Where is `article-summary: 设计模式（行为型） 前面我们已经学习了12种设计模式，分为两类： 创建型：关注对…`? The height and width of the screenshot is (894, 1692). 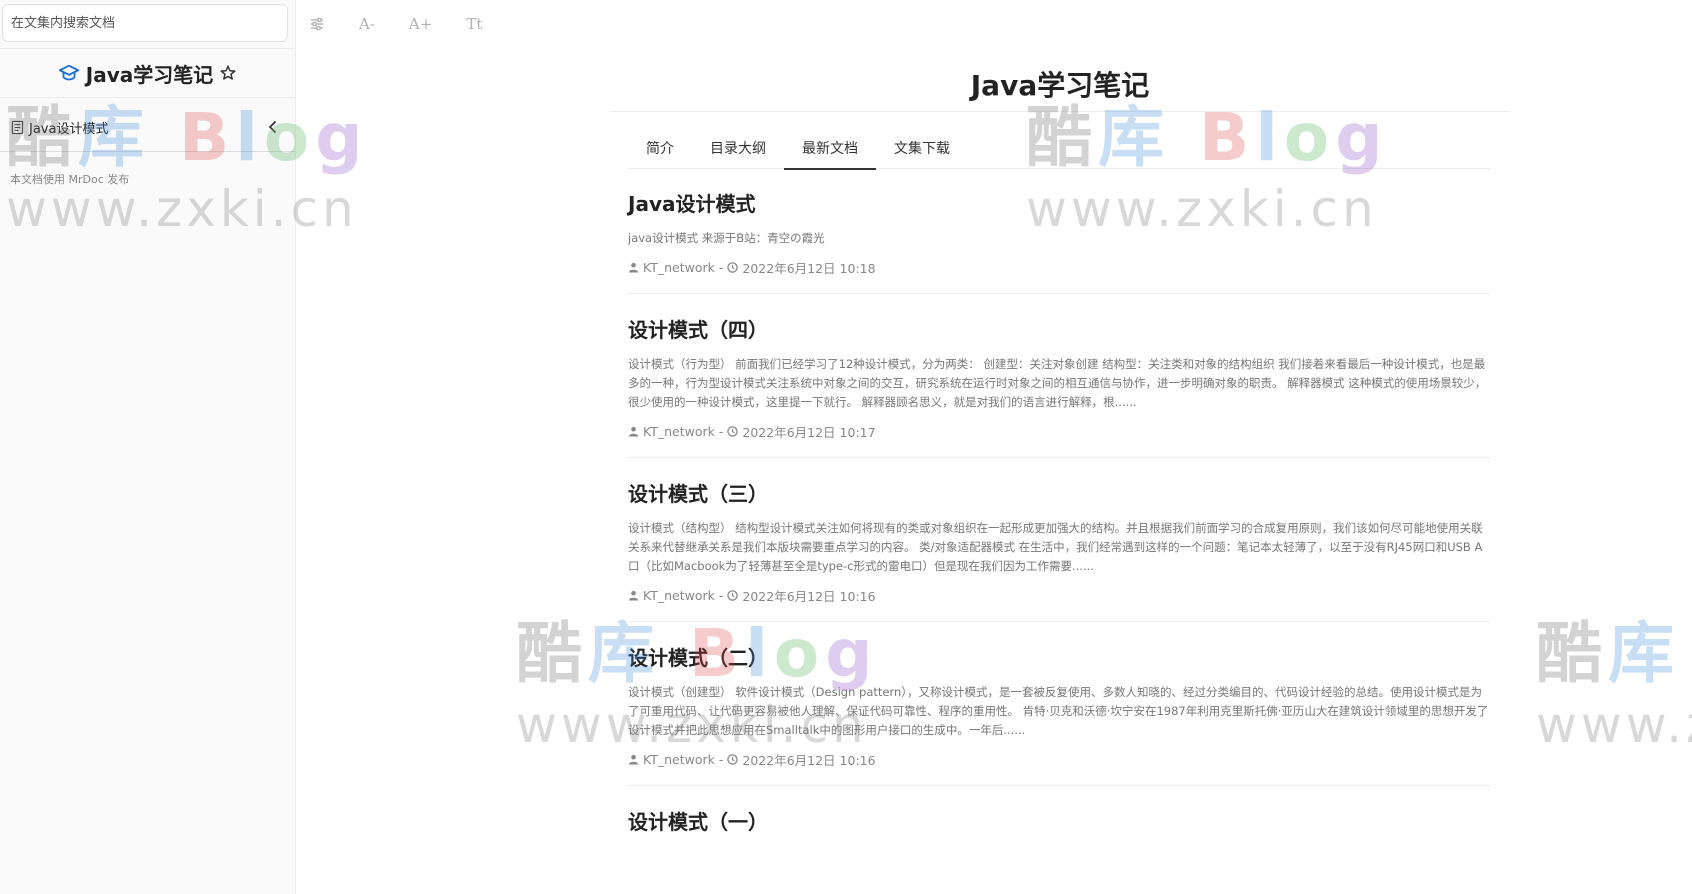
article-summary: 设计模式（行为型） 前面我们已经学习了12种设计模式，分为两类： 创建型：关注对… is located at coordinates (1057, 383).